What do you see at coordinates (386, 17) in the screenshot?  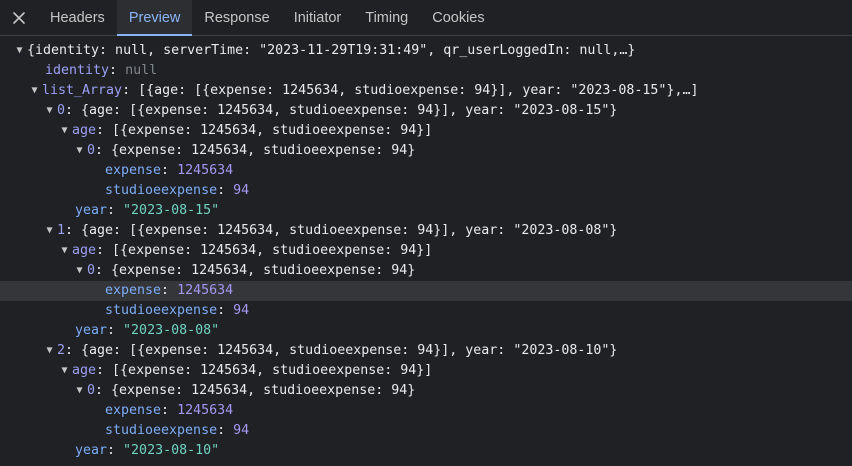 I see `tab-timing: Timing` at bounding box center [386, 17].